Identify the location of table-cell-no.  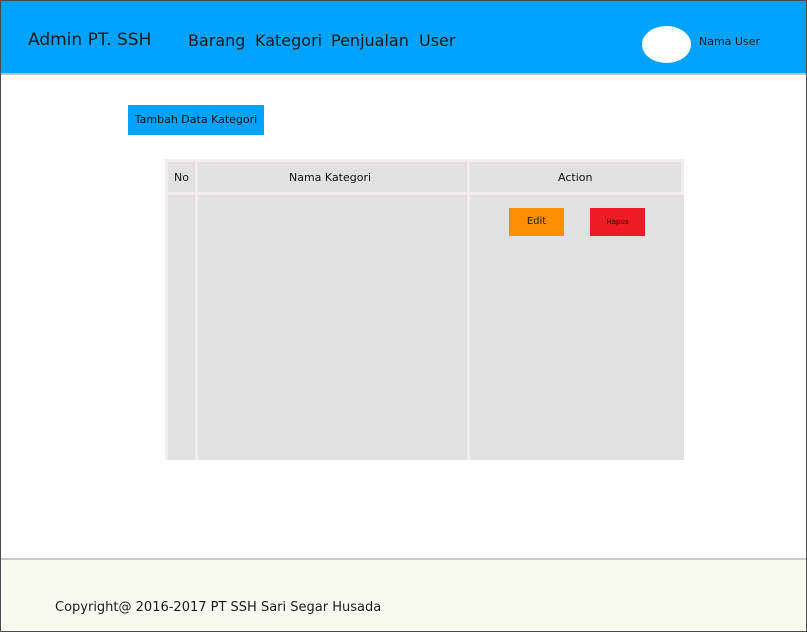
(181, 327).